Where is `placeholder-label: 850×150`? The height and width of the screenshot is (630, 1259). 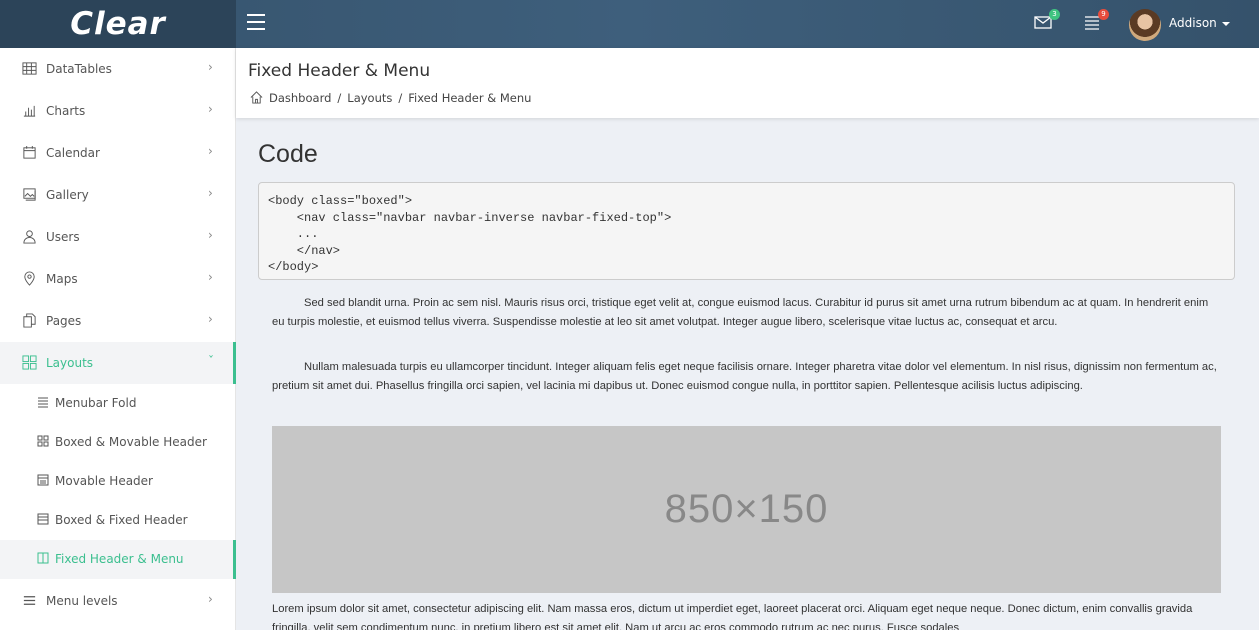 placeholder-label: 850×150 is located at coordinates (746, 509).